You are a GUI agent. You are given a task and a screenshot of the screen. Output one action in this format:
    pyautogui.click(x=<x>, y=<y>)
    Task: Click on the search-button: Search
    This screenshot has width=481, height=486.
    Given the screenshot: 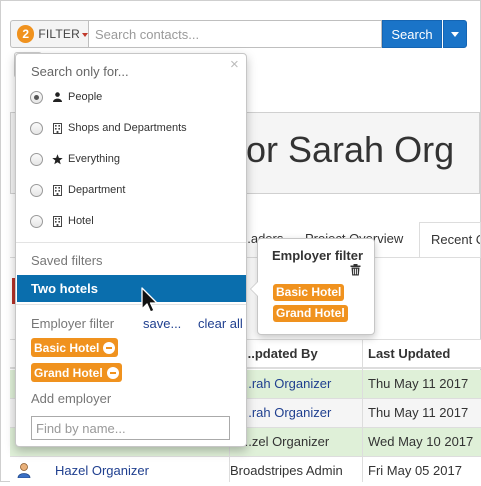 What is the action you would take?
    pyautogui.click(x=412, y=34)
    